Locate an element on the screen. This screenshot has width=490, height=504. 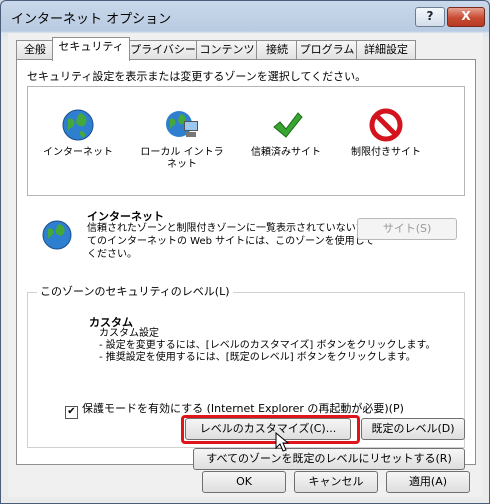
intranet-globe-icon is located at coordinates (182, 125).